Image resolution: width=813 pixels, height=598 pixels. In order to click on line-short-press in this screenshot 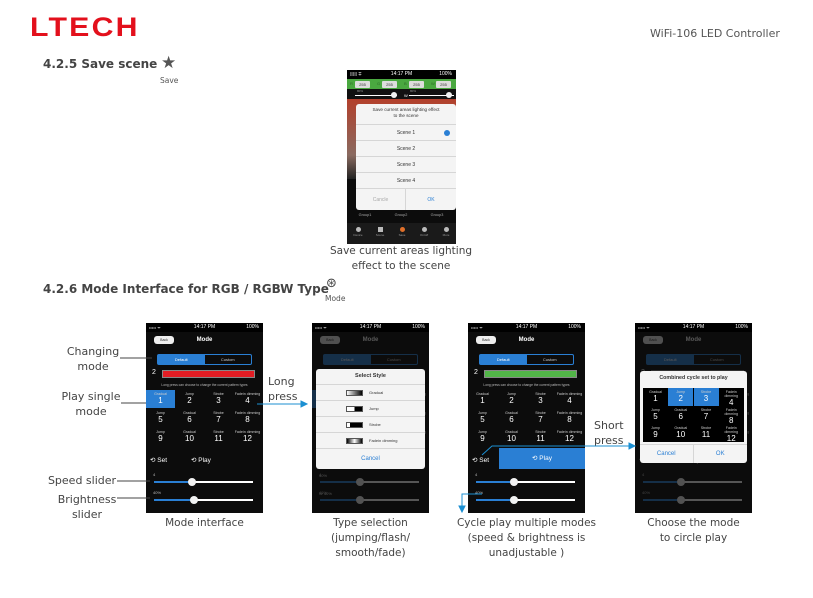, I will do `click(555, 450)`.